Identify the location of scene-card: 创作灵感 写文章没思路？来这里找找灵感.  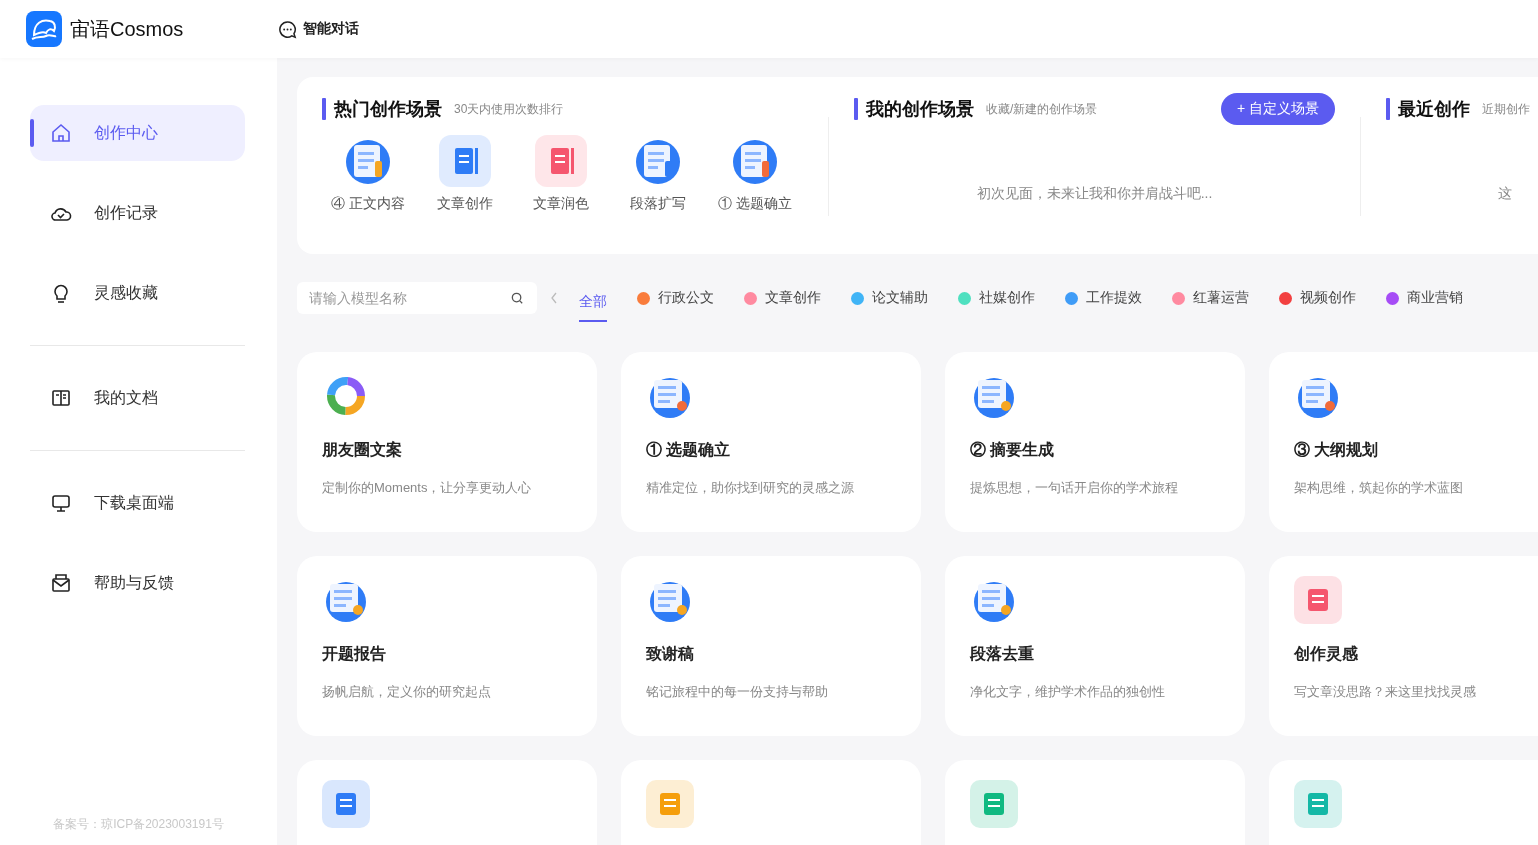
(1403, 646).